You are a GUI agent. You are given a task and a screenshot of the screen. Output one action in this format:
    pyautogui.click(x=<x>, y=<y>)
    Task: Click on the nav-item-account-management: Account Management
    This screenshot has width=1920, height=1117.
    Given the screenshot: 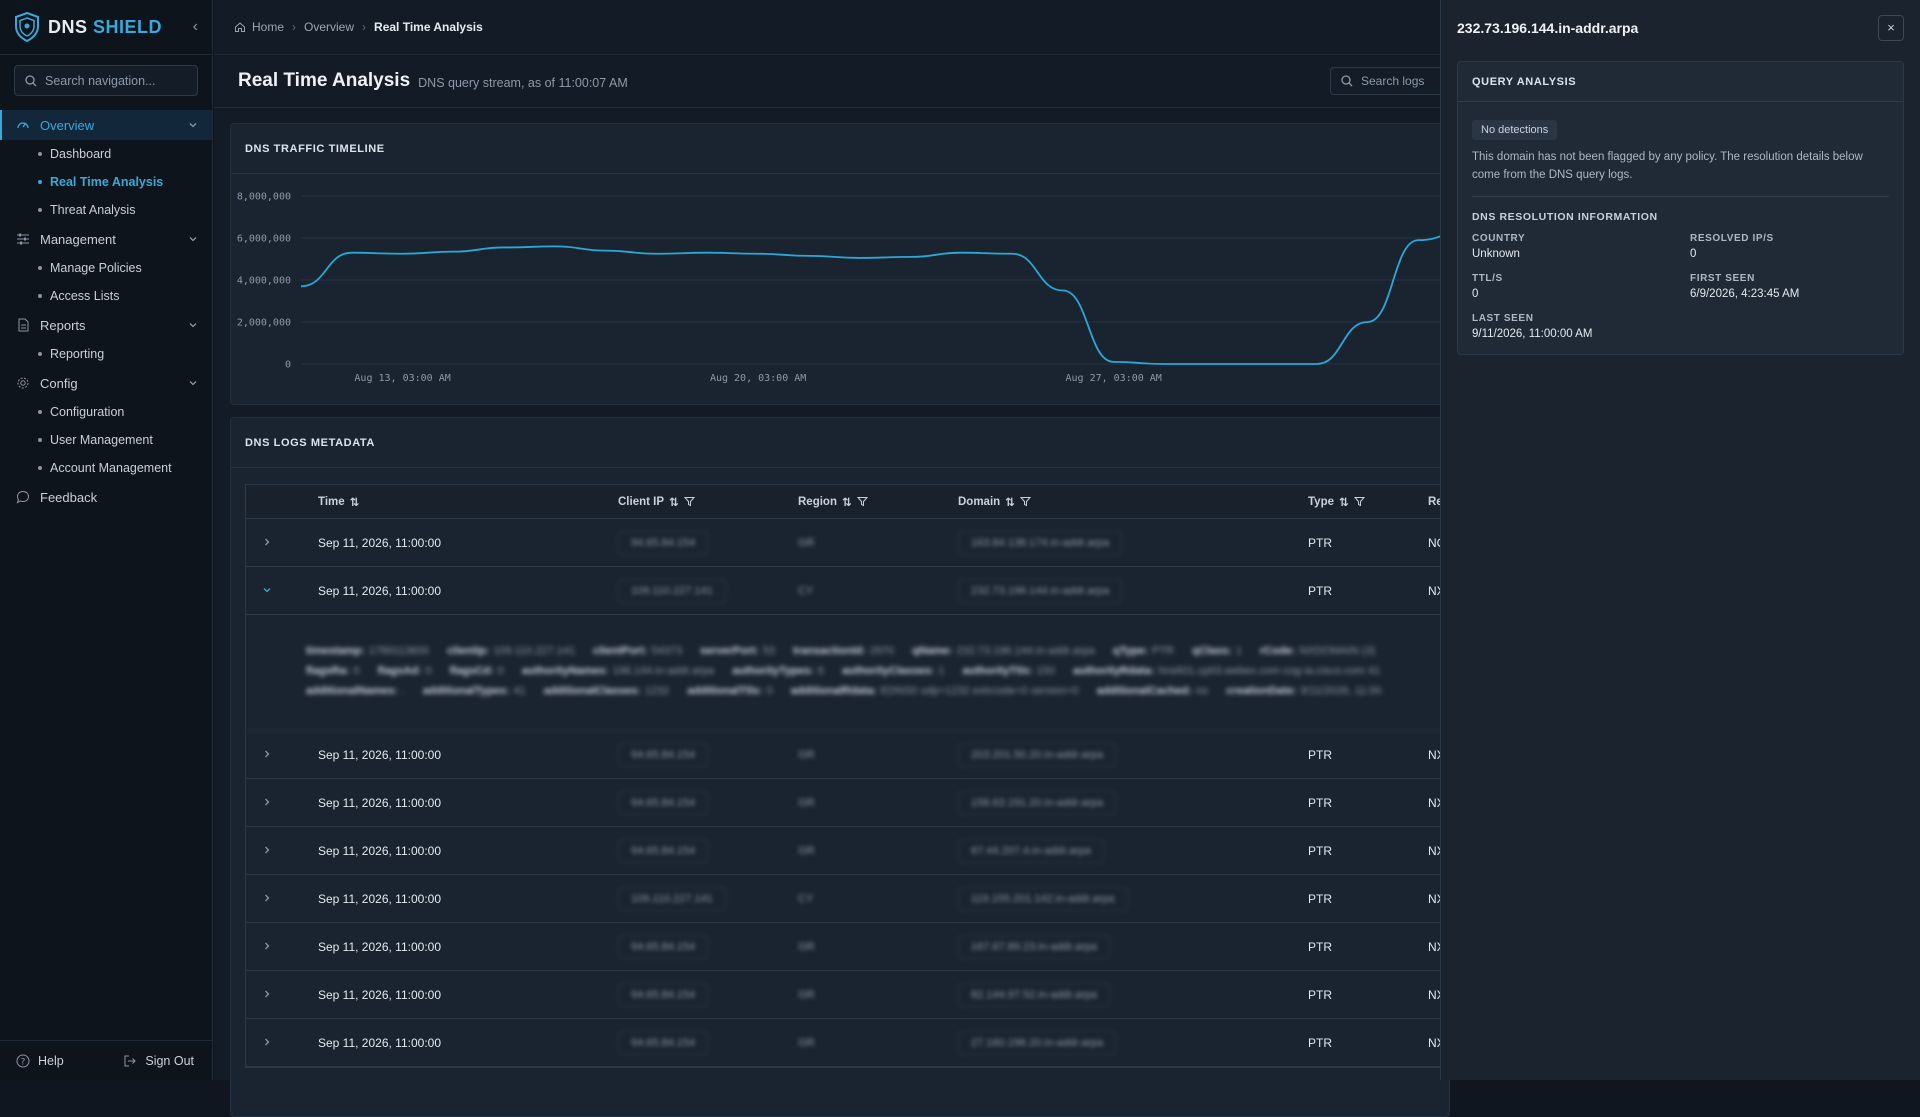 What is the action you would take?
    pyautogui.click(x=106, y=468)
    